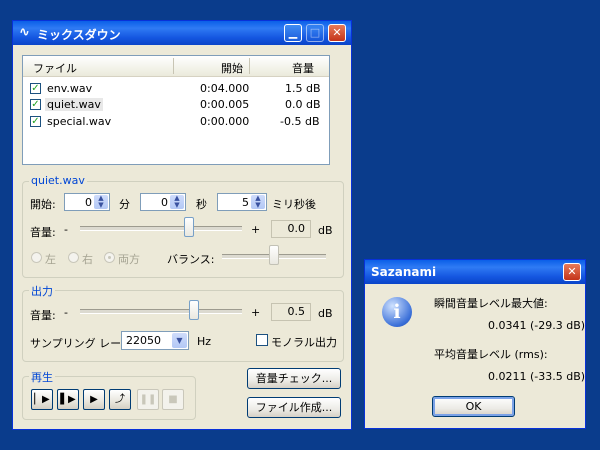 This screenshot has height=450, width=600. I want to click on play-from-start-button: ▏▶, so click(42, 399).